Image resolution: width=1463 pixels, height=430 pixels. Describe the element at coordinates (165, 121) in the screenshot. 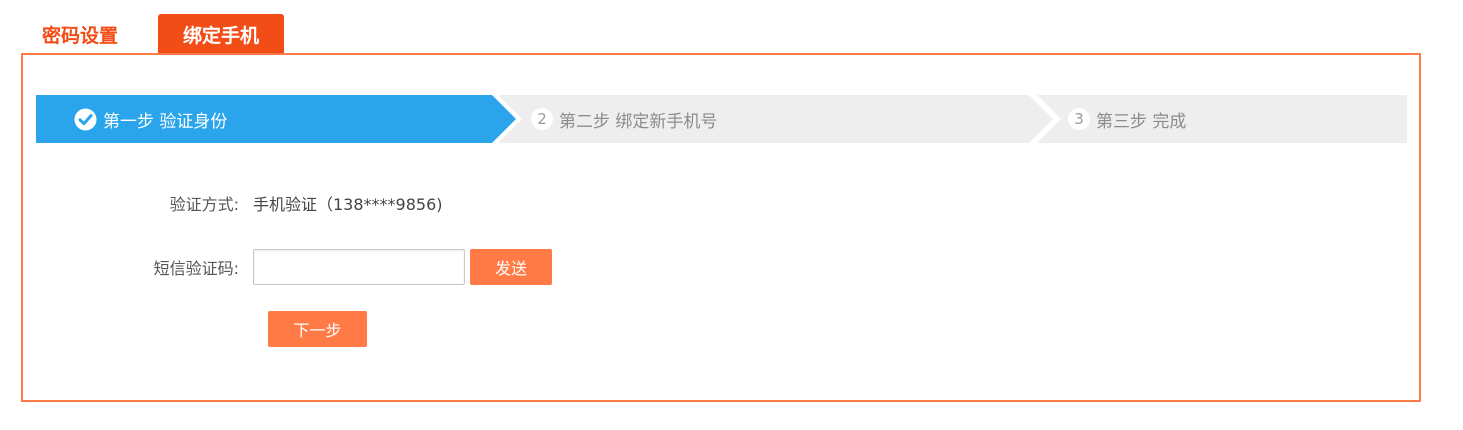

I see `step-1-label: 第一步 验证身份` at that location.